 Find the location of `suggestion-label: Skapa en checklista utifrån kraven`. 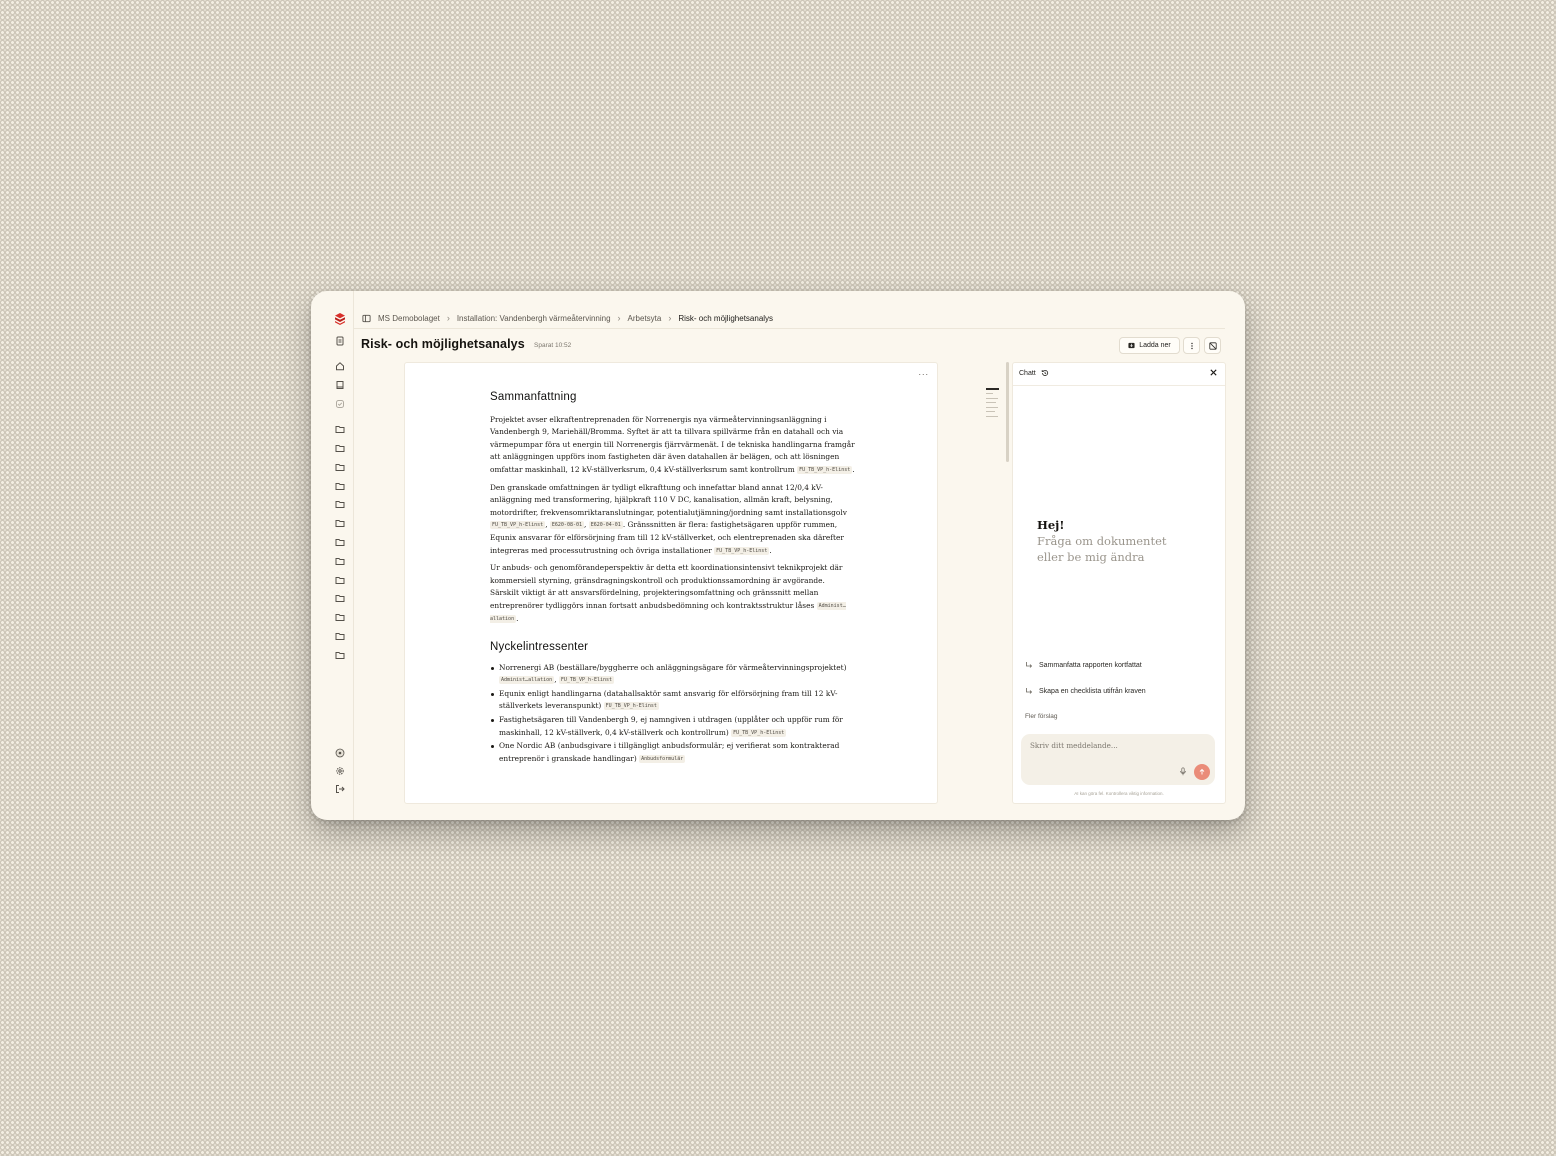

suggestion-label: Skapa en checklista utifrån kraven is located at coordinates (1092, 691).